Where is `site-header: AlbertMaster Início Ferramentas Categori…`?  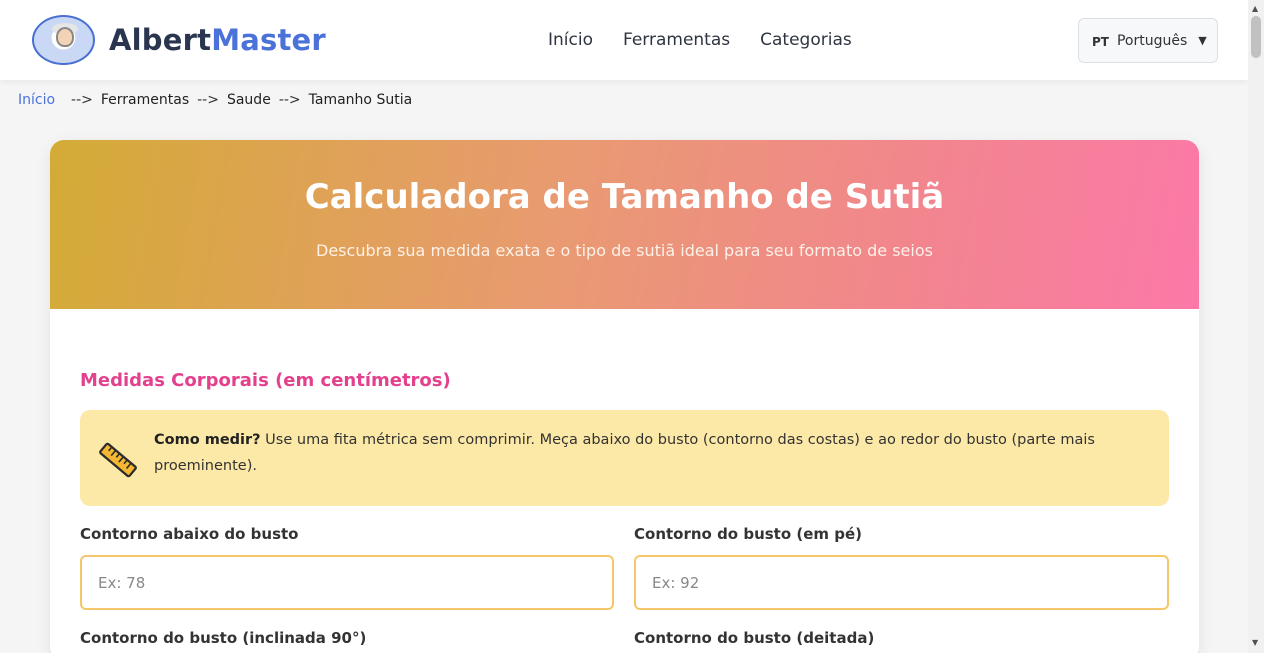 site-header: AlbertMaster Início Ferramentas Categori… is located at coordinates (624, 40).